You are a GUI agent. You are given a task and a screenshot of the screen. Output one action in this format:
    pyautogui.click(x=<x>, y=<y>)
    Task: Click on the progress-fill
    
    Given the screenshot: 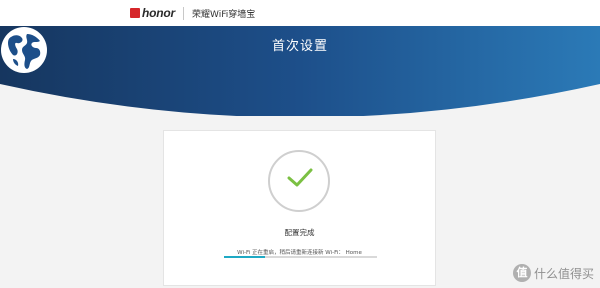 What is the action you would take?
    pyautogui.click(x=245, y=257)
    